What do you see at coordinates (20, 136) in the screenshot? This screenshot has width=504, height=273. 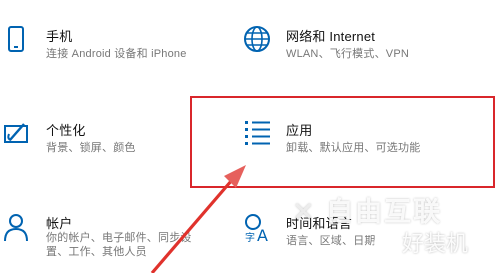 I see `personalization-icon` at bounding box center [20, 136].